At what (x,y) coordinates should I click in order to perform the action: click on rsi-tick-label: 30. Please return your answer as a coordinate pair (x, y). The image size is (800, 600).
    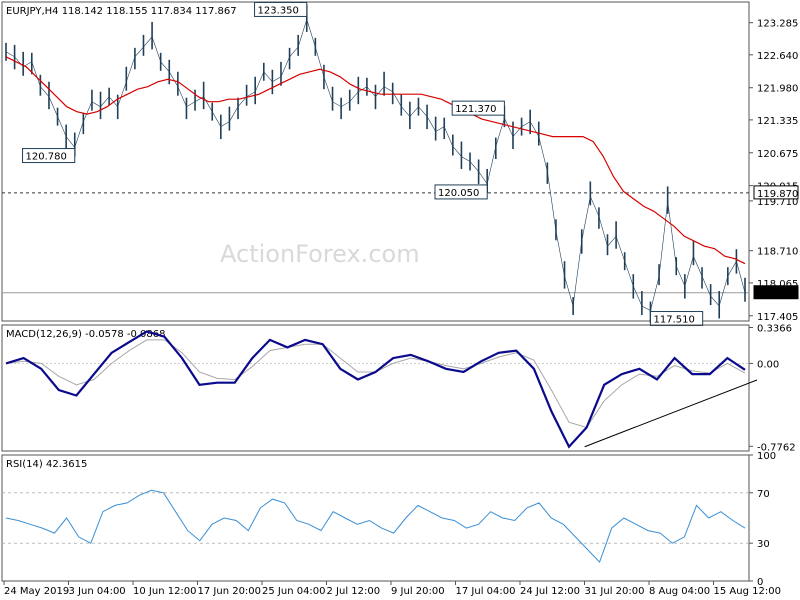
    Looking at the image, I should click on (763, 544).